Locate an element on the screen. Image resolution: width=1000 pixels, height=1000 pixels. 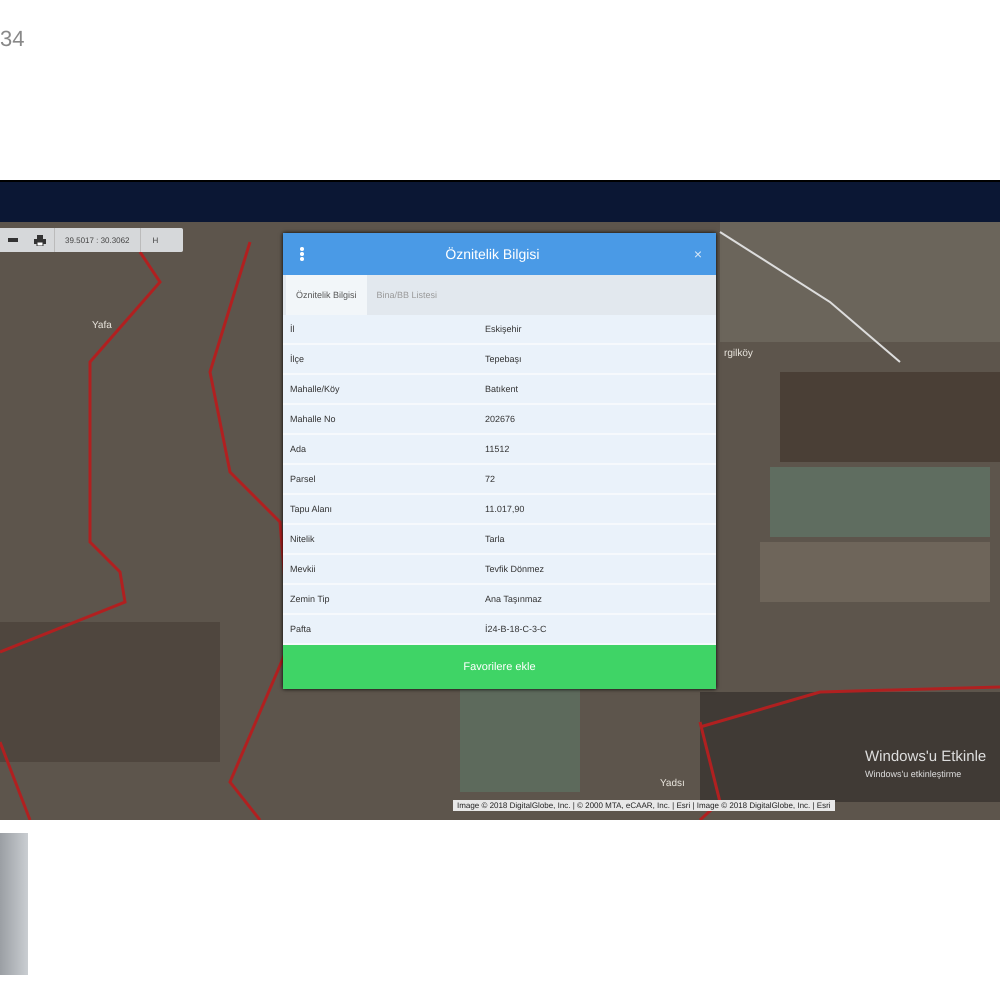
attribute-label: Parsel is located at coordinates (303, 479).